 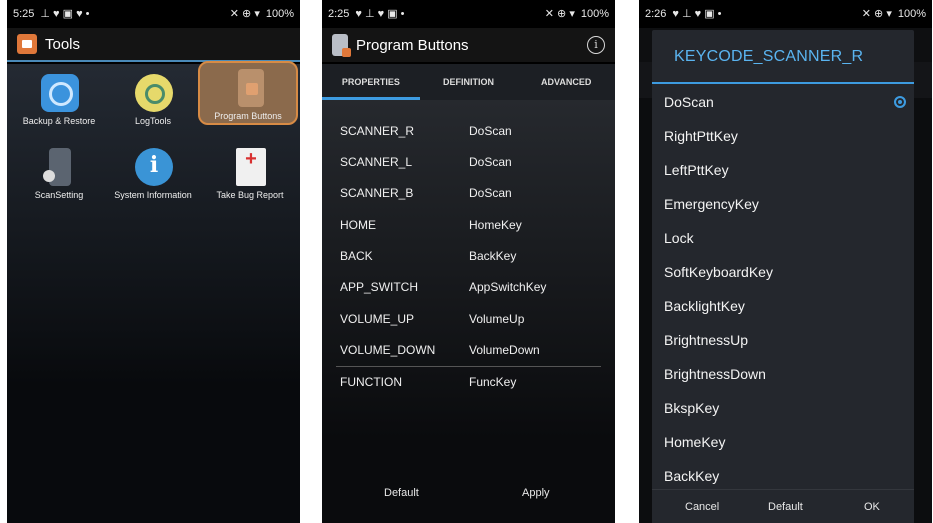 What do you see at coordinates (783, 102) in the screenshot?
I see `option-doscan: DoScan` at bounding box center [783, 102].